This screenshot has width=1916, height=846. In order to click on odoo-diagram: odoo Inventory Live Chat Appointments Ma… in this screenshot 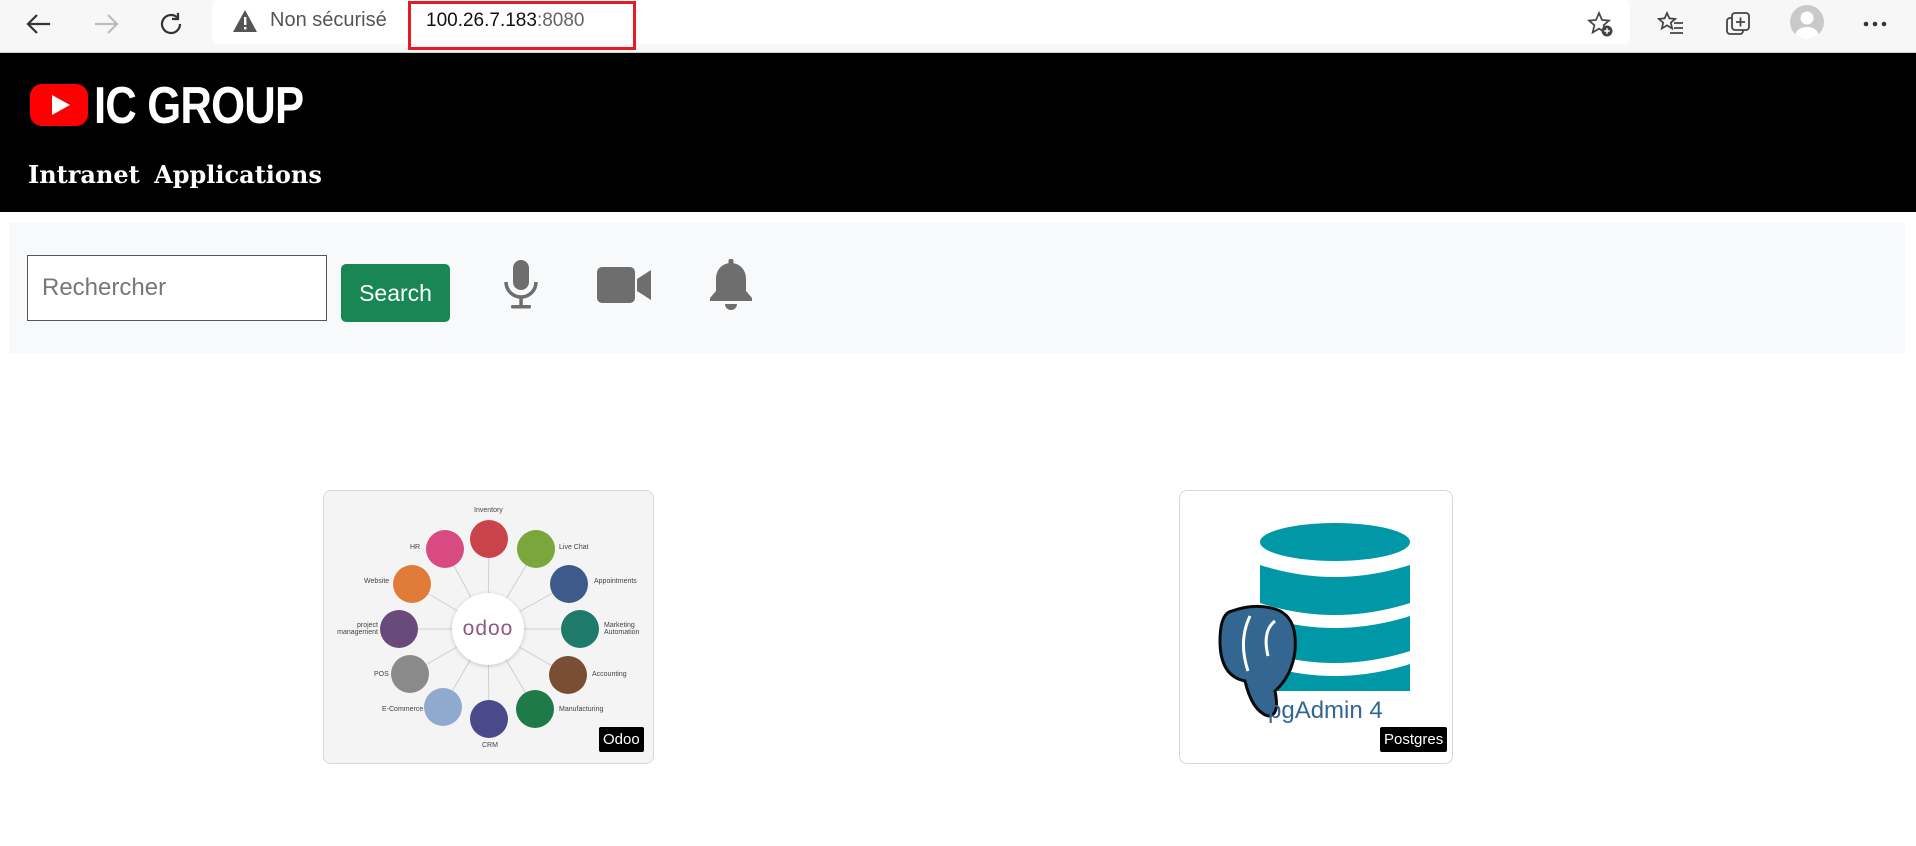, I will do `click(488, 627)`.